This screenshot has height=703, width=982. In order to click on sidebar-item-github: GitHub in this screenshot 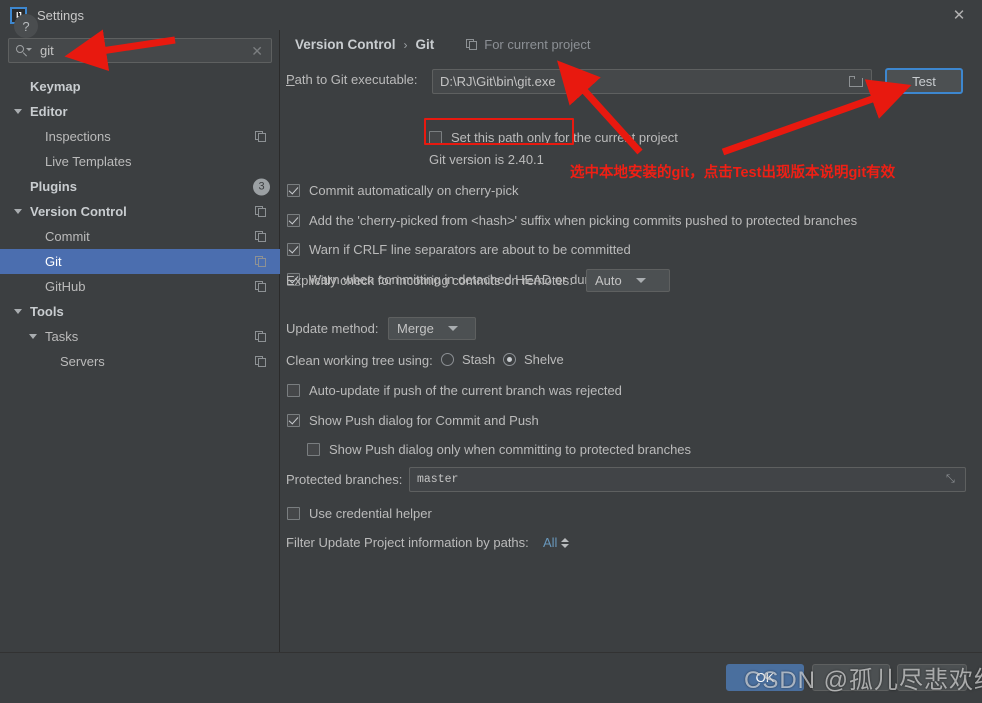, I will do `click(140, 286)`.